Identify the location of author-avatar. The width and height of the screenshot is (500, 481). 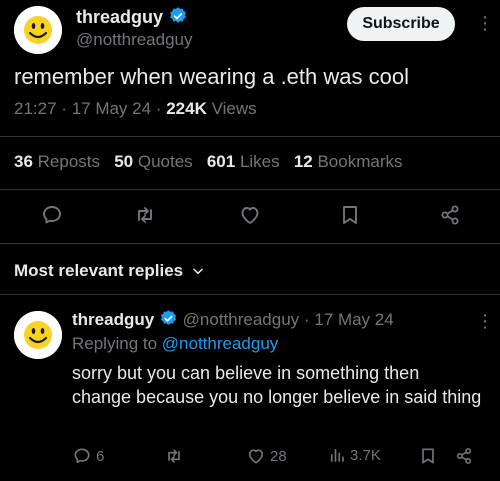
(38, 30).